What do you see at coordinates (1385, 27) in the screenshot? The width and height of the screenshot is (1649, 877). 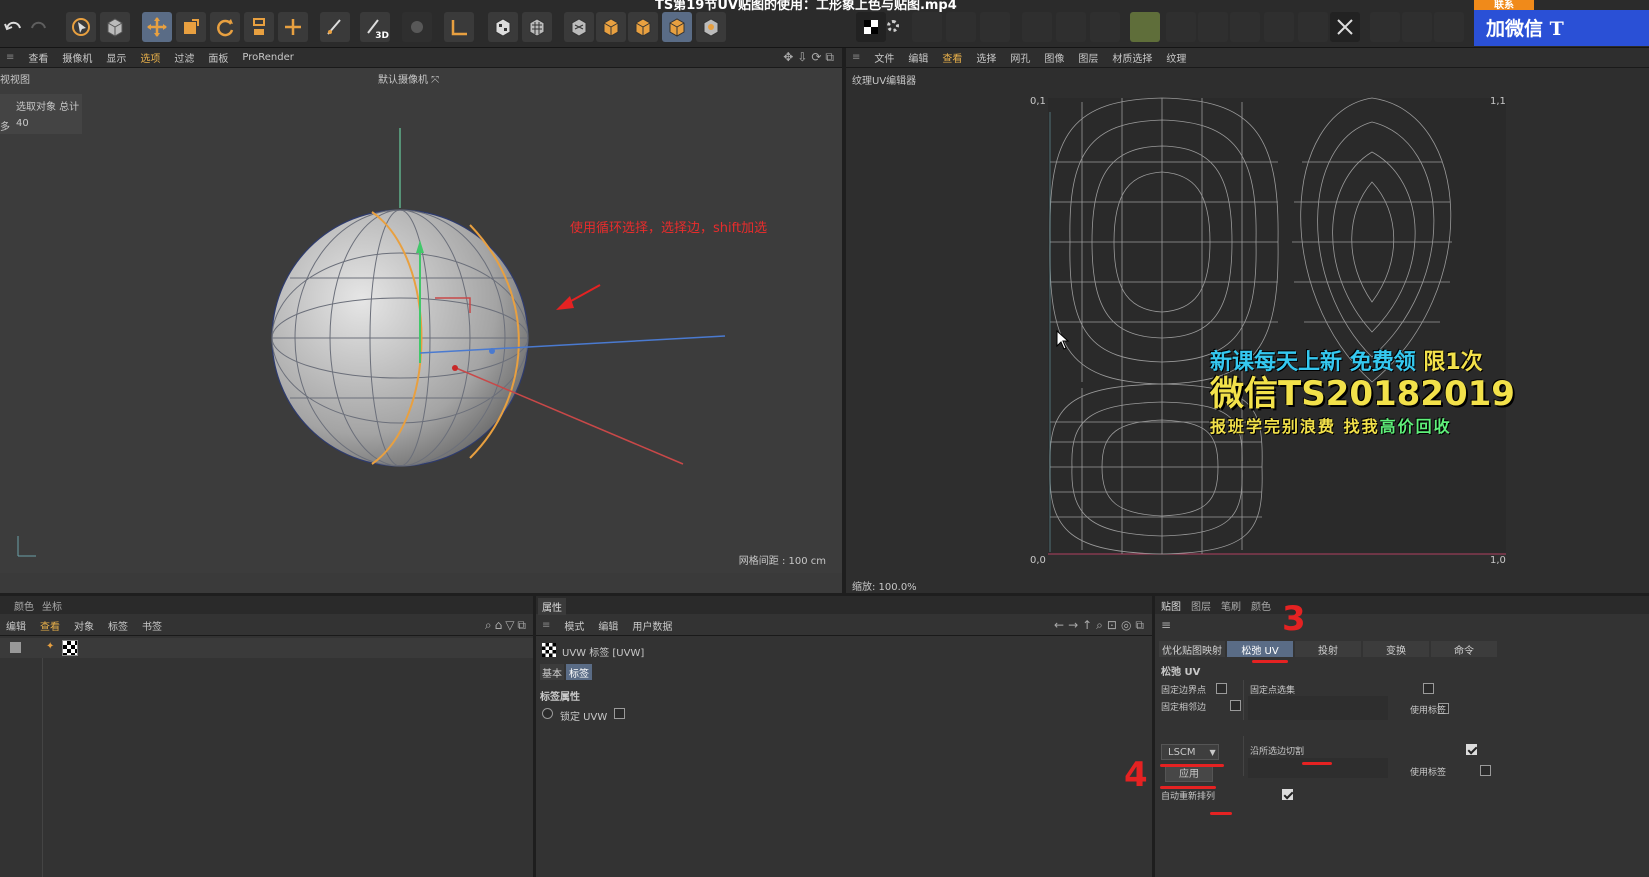 I see `uv-tool-n-icon` at bounding box center [1385, 27].